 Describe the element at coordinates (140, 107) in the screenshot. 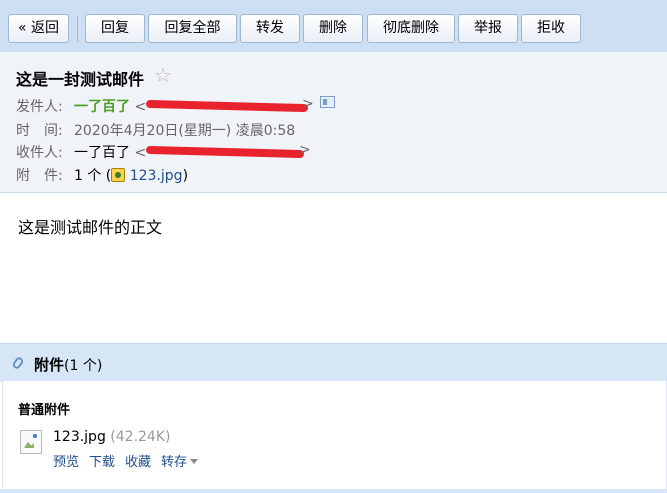

I see `sender-bracket-open: <` at that location.